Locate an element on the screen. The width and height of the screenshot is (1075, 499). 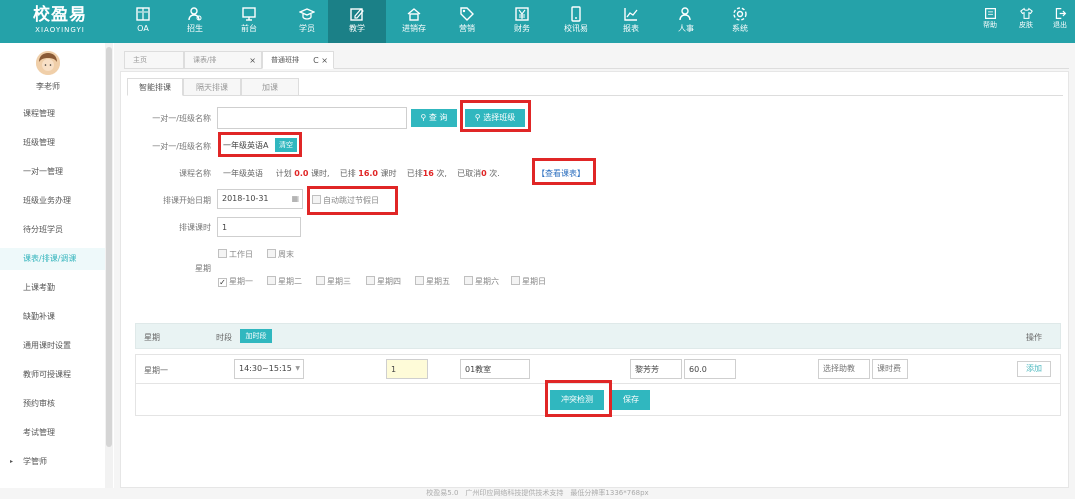
sidebar-scrollbar is located at coordinates (109, 265).